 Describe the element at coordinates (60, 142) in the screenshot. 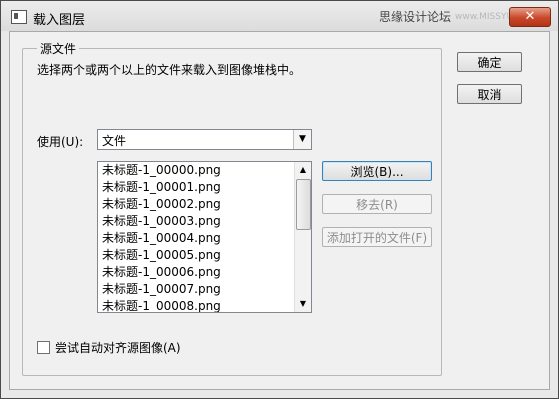

I see `use-label: 使用(U):` at that location.